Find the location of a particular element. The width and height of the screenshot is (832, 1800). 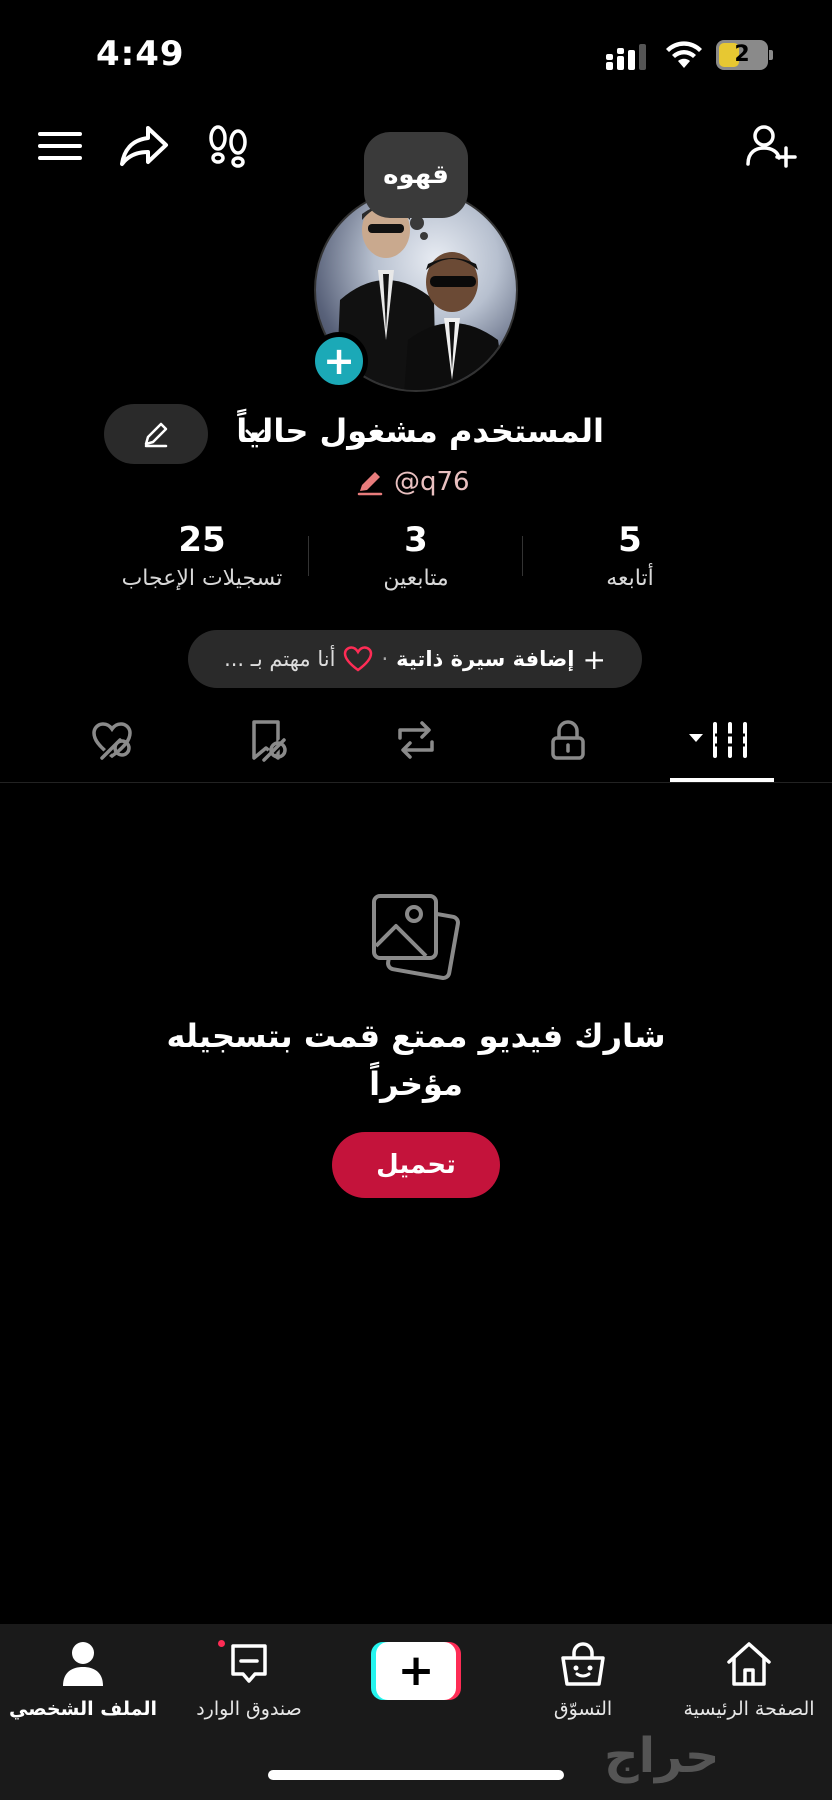

home-indicator is located at coordinates (416, 1775).